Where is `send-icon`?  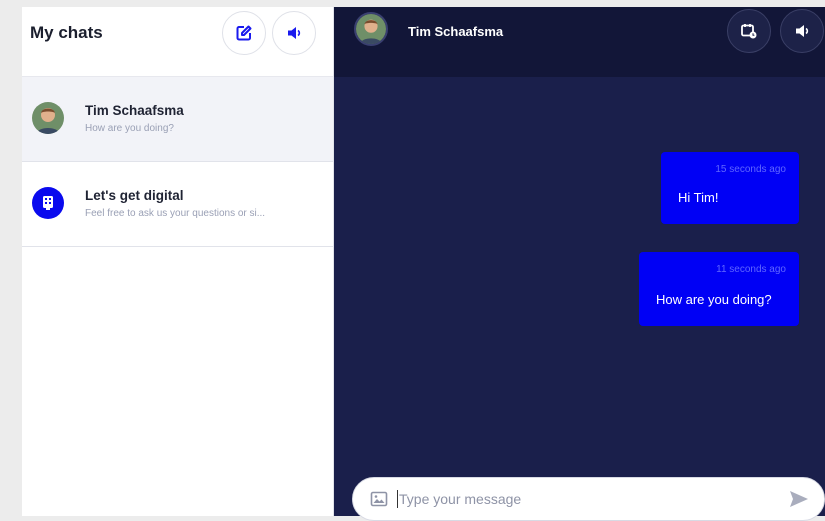 send-icon is located at coordinates (799, 499).